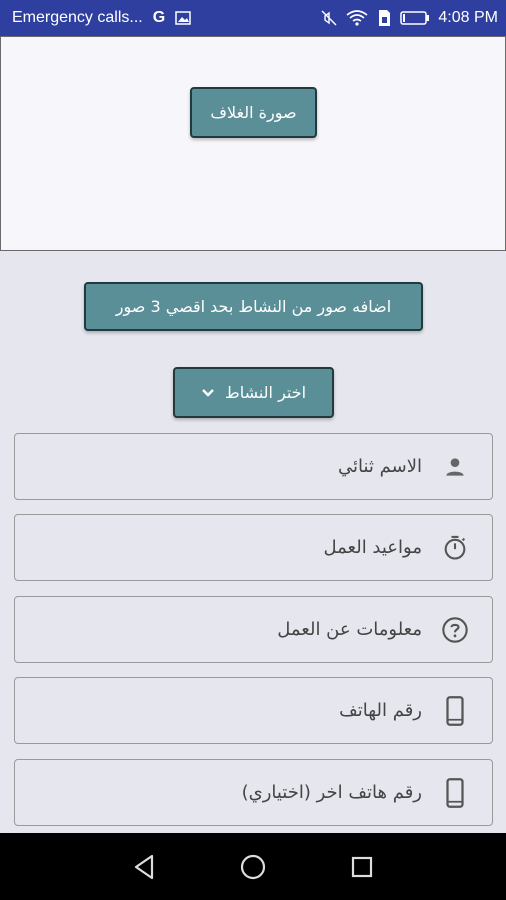 The image size is (506, 900). I want to click on home-icon, so click(253, 867).